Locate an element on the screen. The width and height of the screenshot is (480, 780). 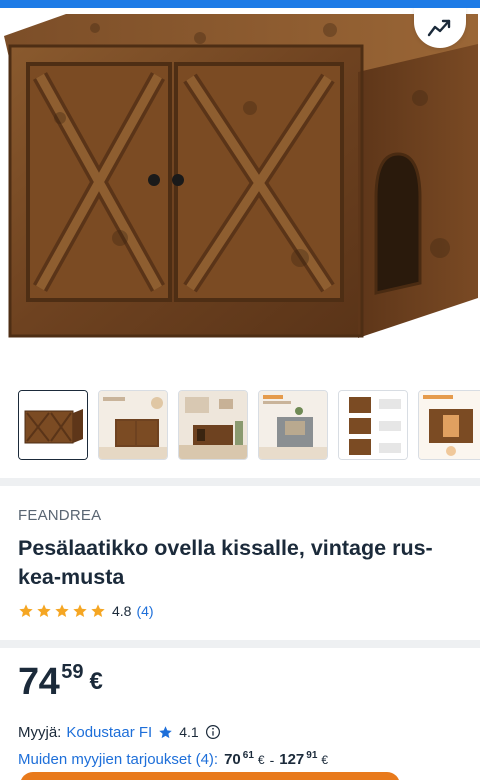
price-integer: 74 is located at coordinates (39, 682).